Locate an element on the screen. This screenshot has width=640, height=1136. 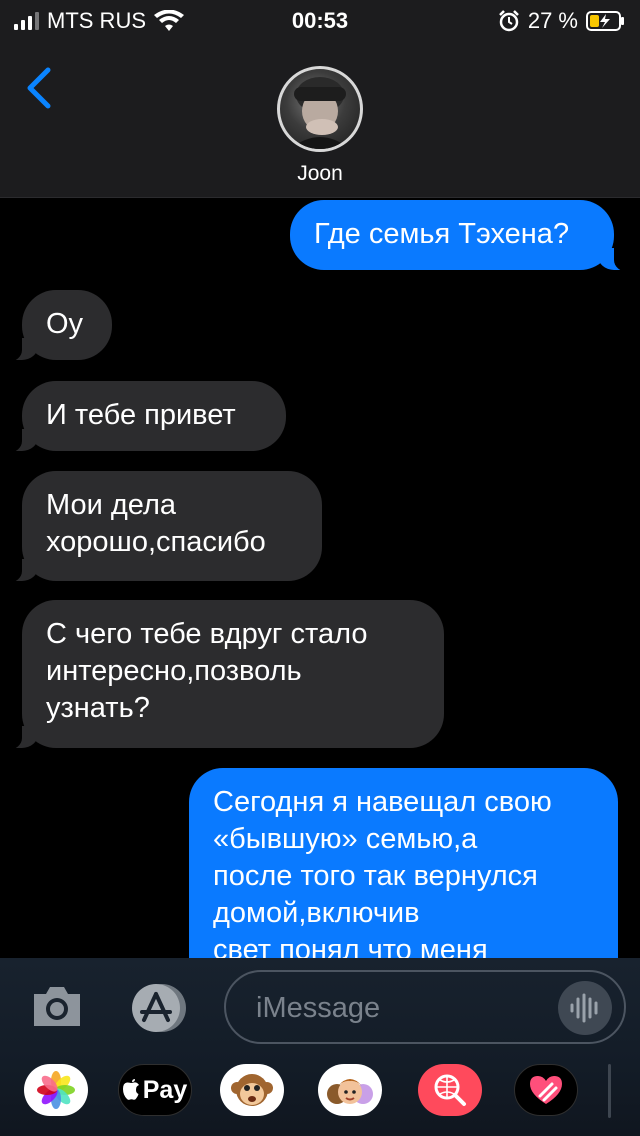
apple-pay-button: Pay is located at coordinates (155, 1090).